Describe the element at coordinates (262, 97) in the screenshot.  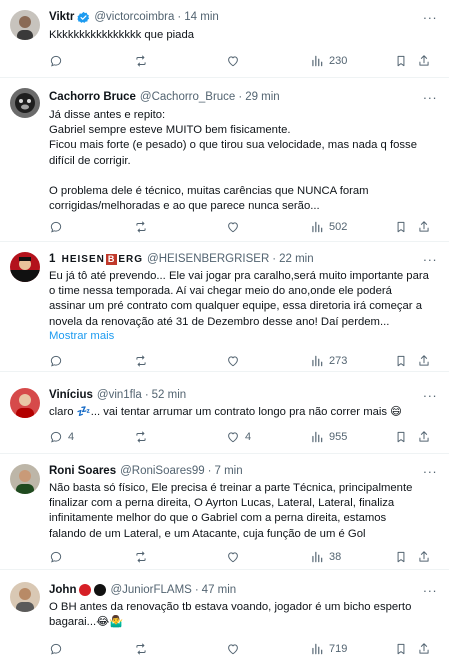
I see `timestamp: 29 min` at that location.